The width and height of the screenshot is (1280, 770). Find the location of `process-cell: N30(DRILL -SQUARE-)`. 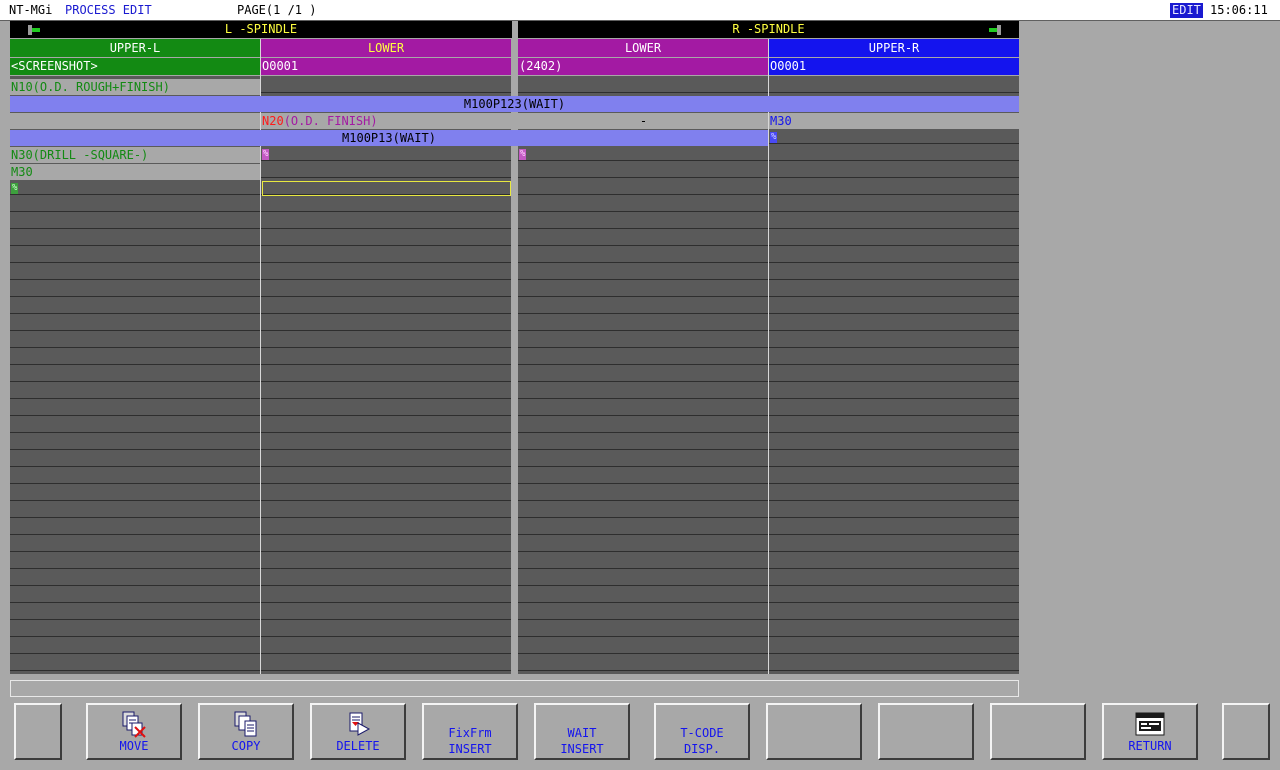

process-cell: N30(DRILL -SQUARE-) is located at coordinates (135, 155).